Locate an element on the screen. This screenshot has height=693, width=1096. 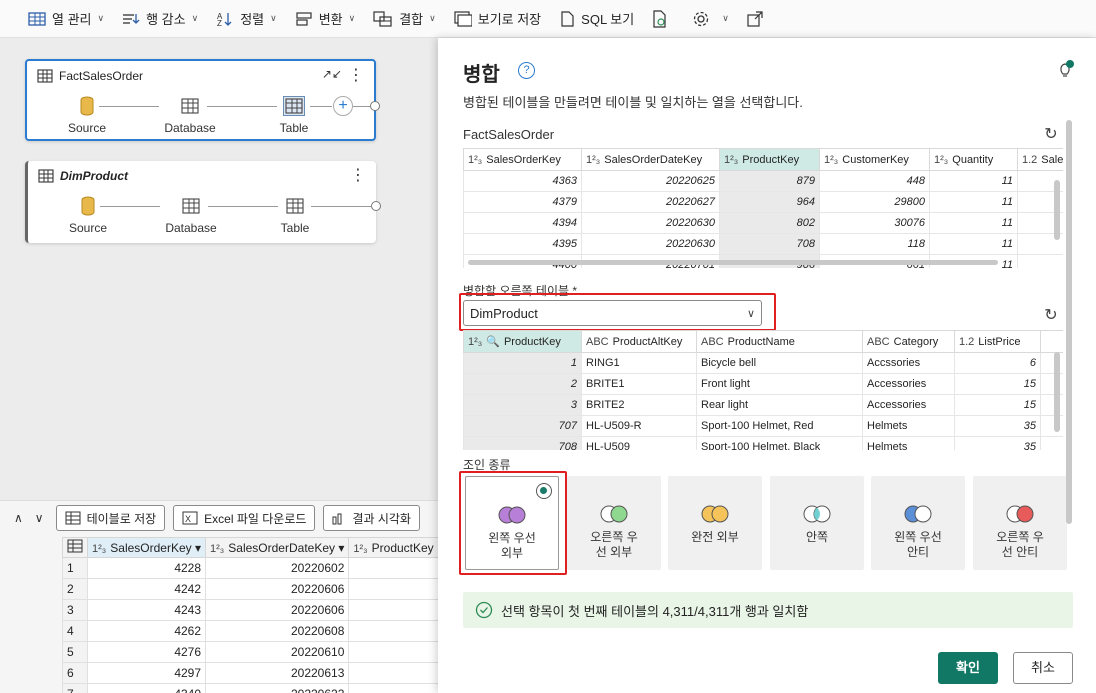
chevron-up-icon: ∧ is located at coordinates (18, 518).